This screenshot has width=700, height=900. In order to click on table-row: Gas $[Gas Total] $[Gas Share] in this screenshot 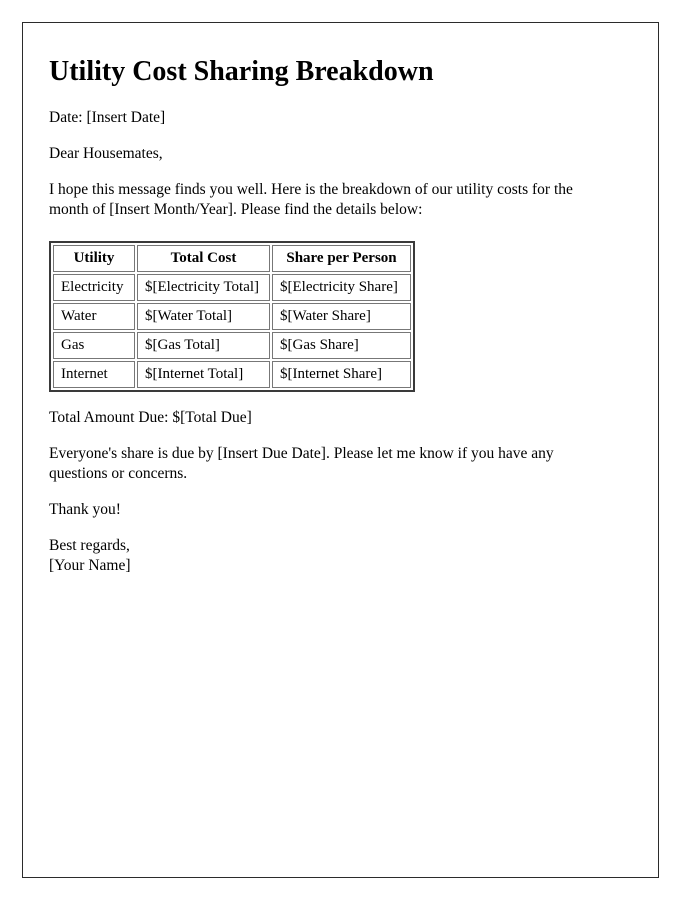, I will do `click(232, 345)`.